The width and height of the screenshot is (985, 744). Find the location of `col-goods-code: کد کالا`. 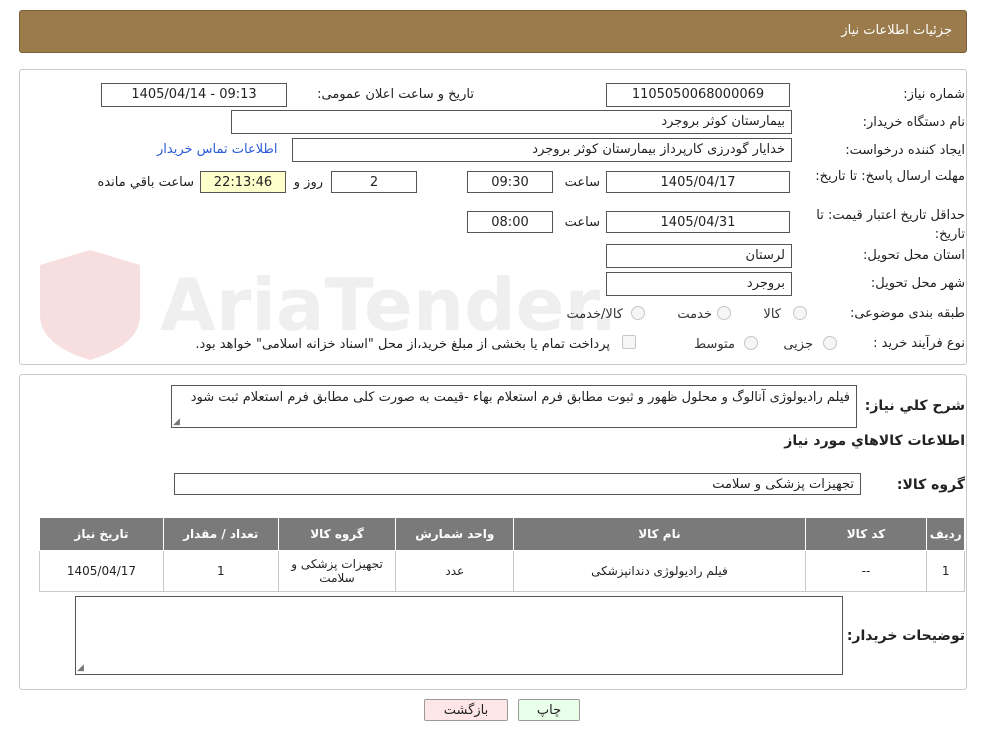

col-goods-code: کد کالا is located at coordinates (866, 534).